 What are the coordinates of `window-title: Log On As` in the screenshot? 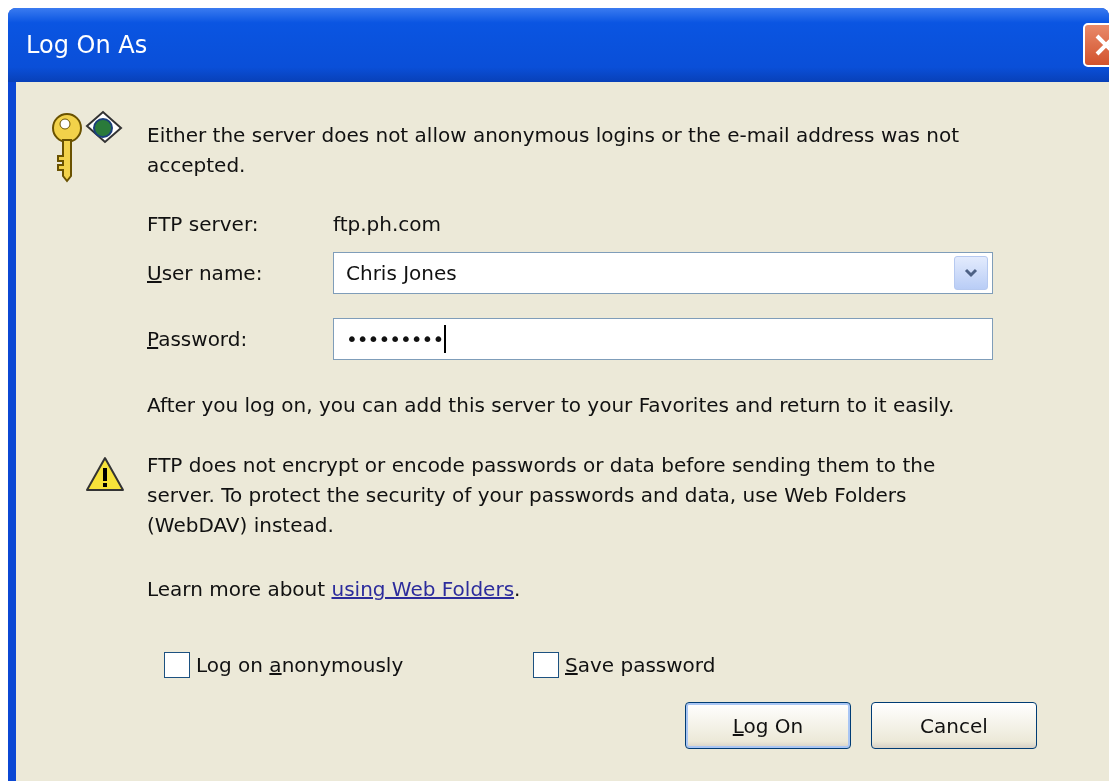 It's located at (87, 45).